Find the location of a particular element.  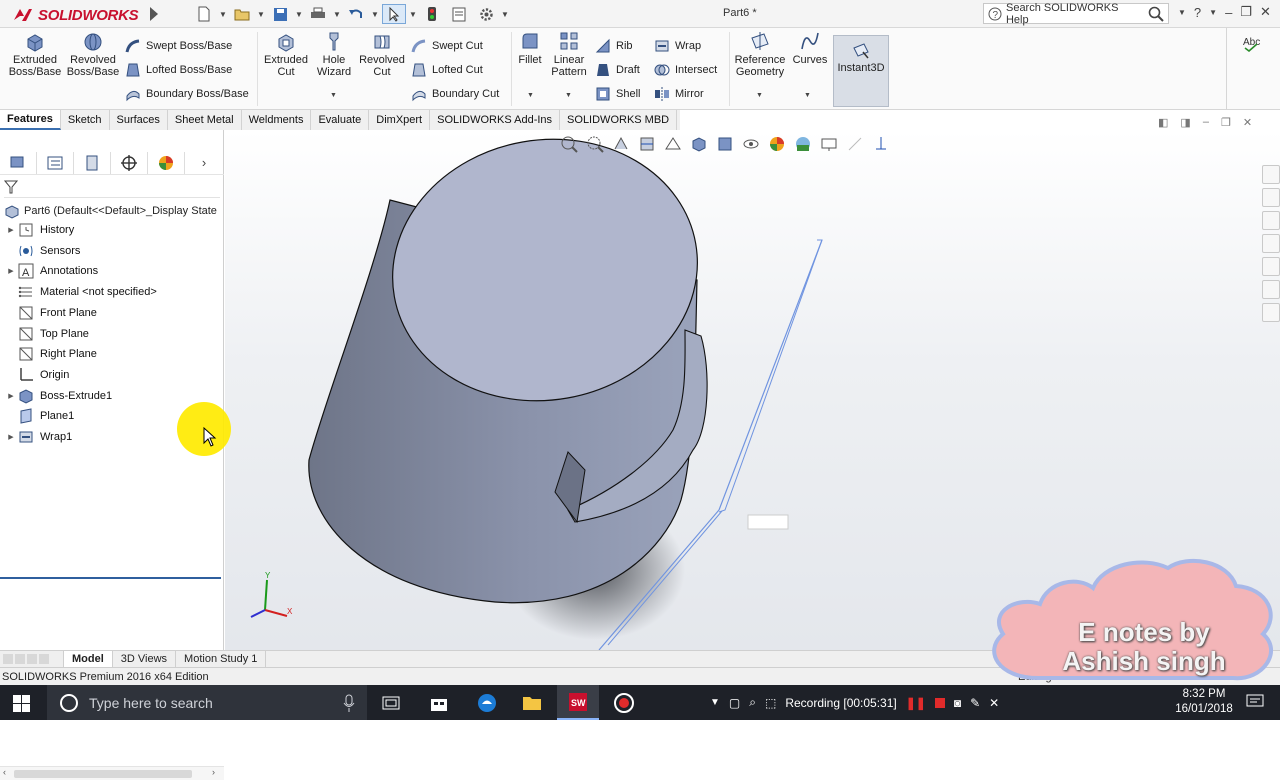

section-view-icon is located at coordinates (647, 144).